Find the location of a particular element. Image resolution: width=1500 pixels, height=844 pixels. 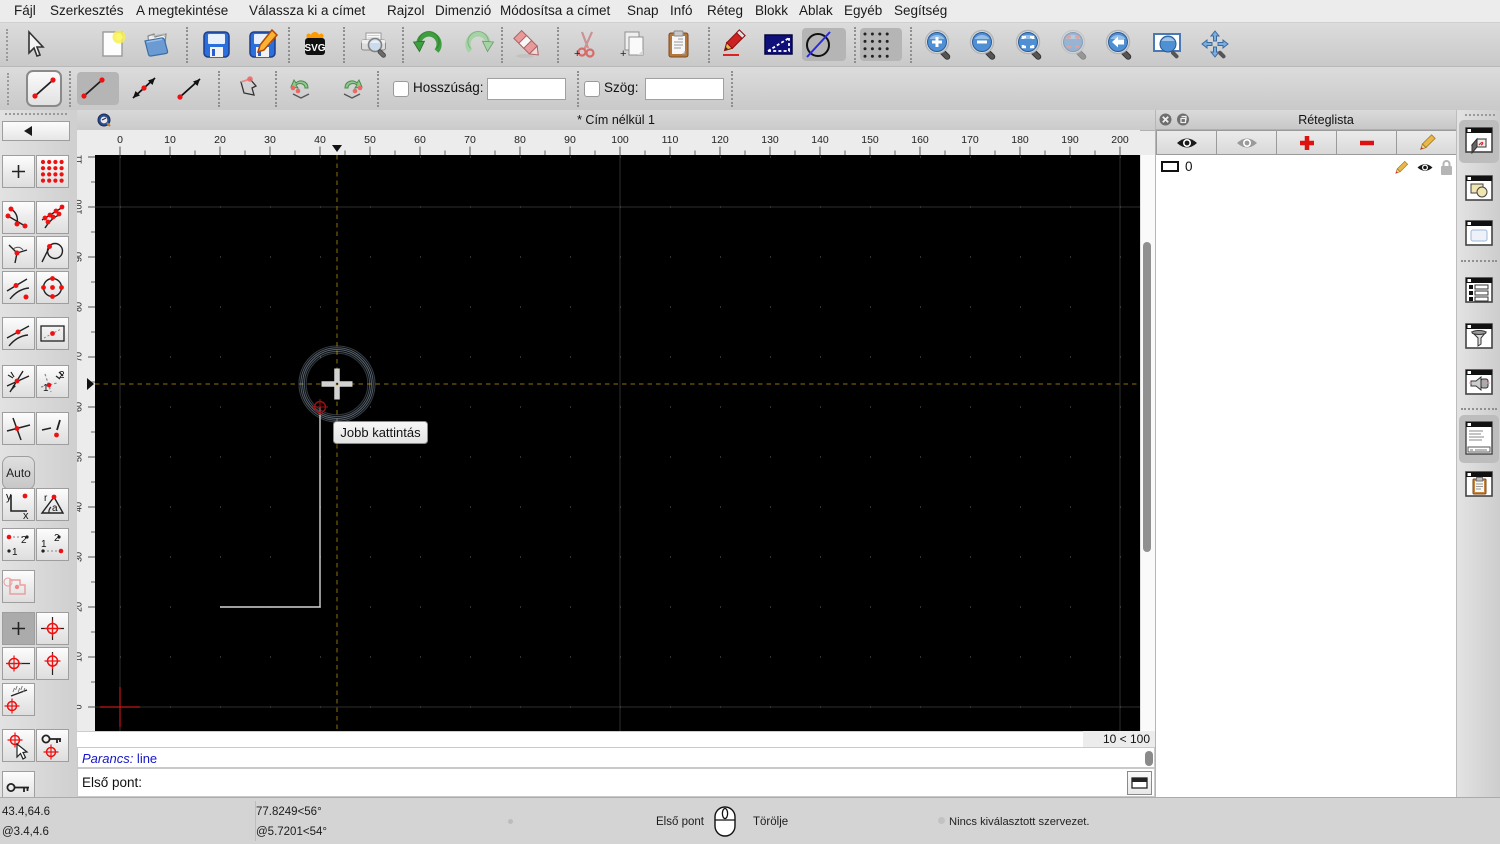

svg-text: 180 is located at coordinates (1020, 140).